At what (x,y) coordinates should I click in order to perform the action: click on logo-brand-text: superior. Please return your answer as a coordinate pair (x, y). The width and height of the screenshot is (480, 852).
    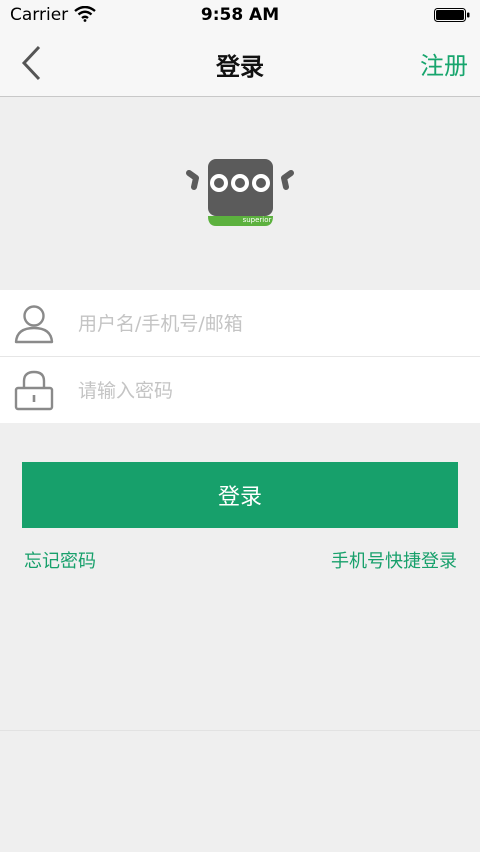
    Looking at the image, I should click on (257, 220).